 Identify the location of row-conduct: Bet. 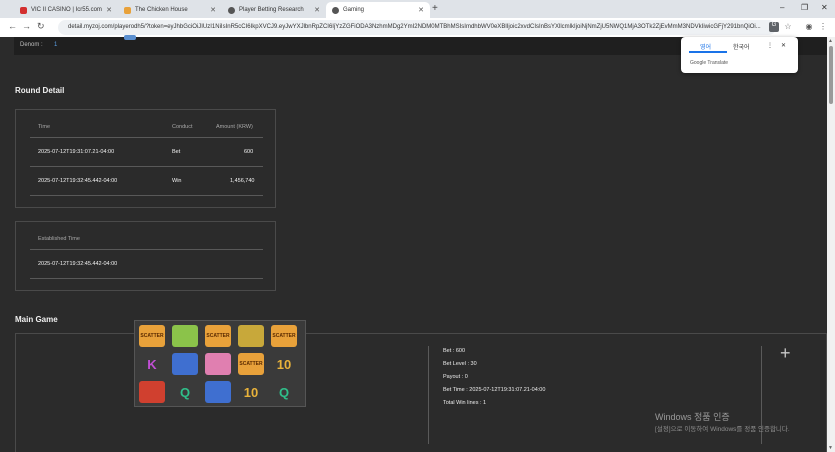
(176, 152).